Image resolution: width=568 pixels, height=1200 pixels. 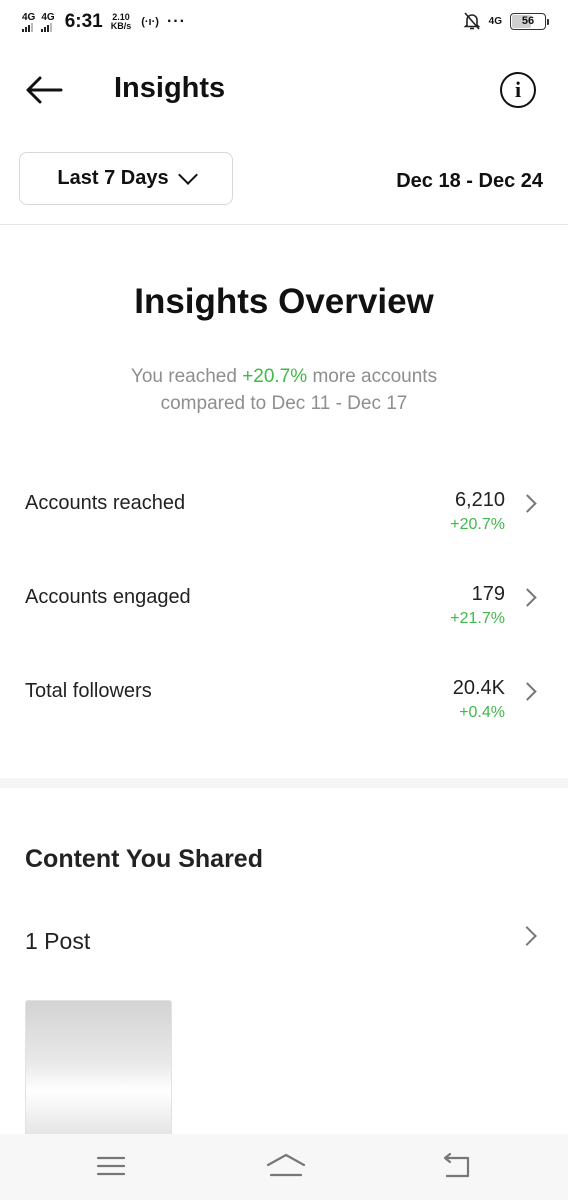 What do you see at coordinates (170, 88) in the screenshot?
I see `page-title: Insights` at bounding box center [170, 88].